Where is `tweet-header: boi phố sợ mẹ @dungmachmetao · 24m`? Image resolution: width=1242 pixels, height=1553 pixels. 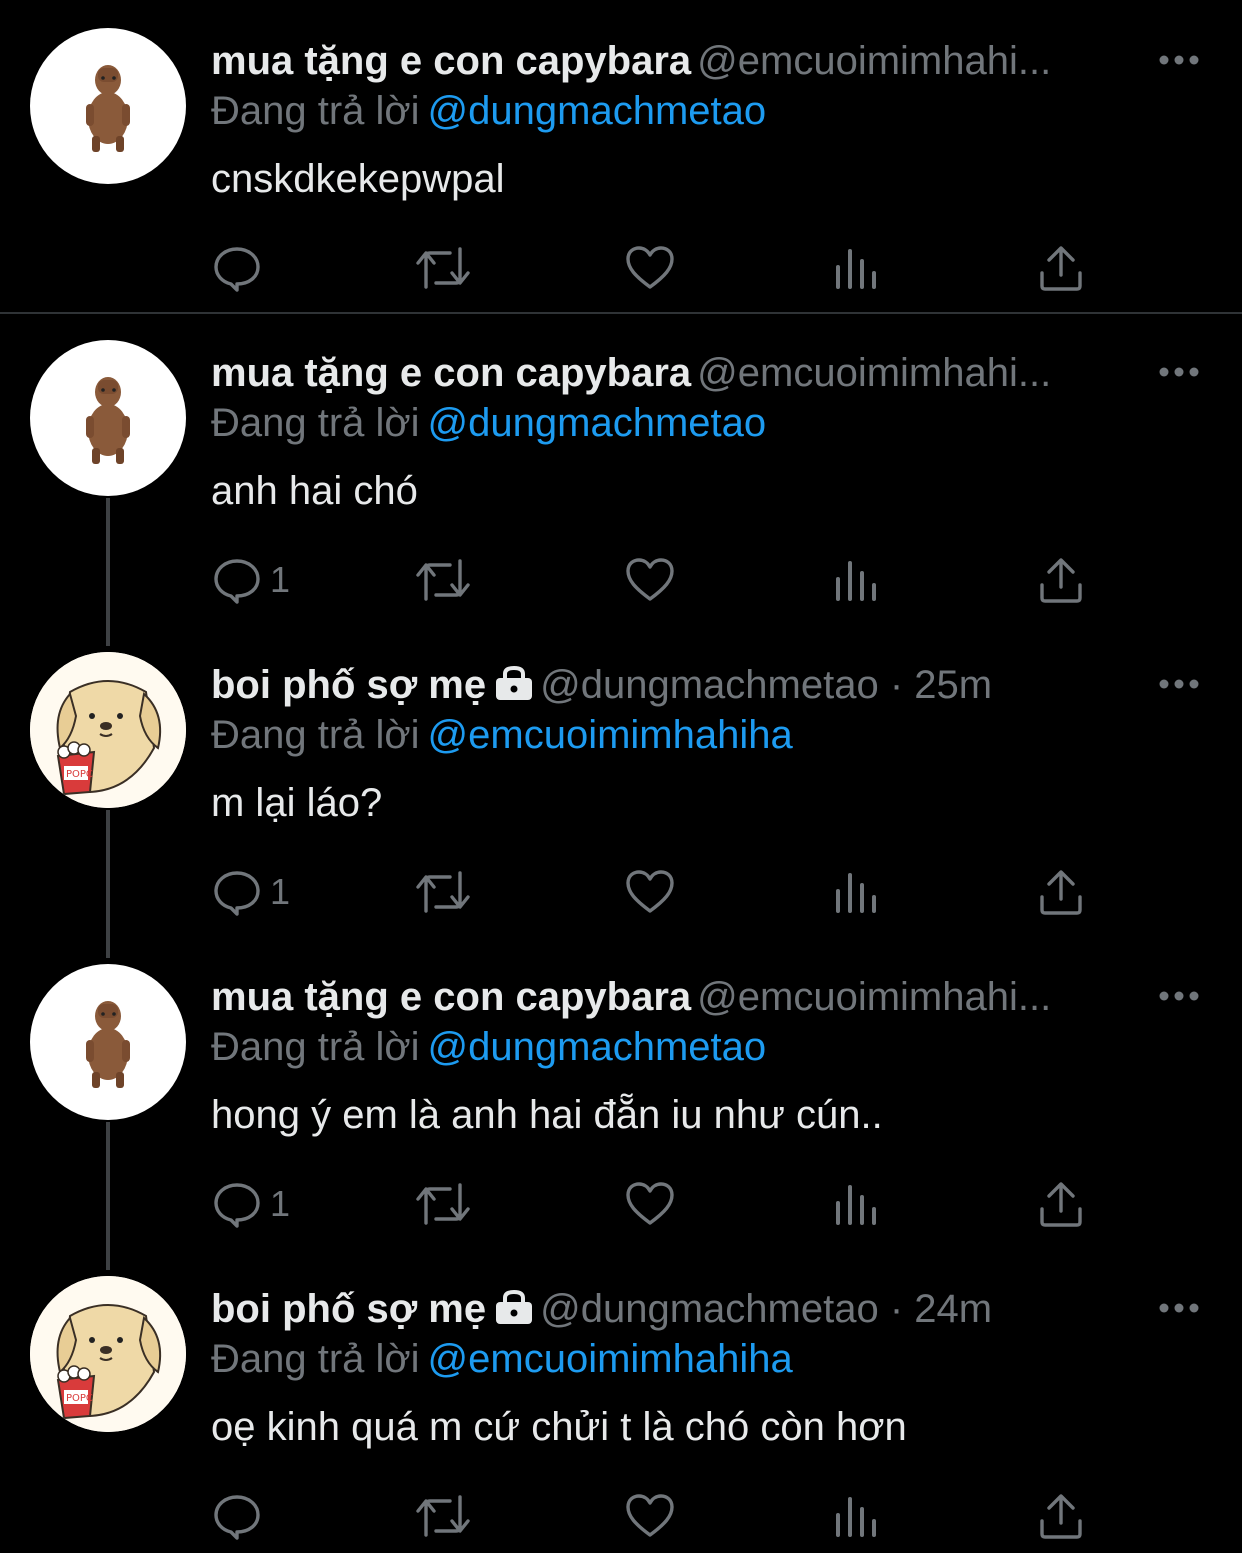 tweet-header: boi phố sợ mẹ @dungmachmetao · 24m is located at coordinates (681, 1309).